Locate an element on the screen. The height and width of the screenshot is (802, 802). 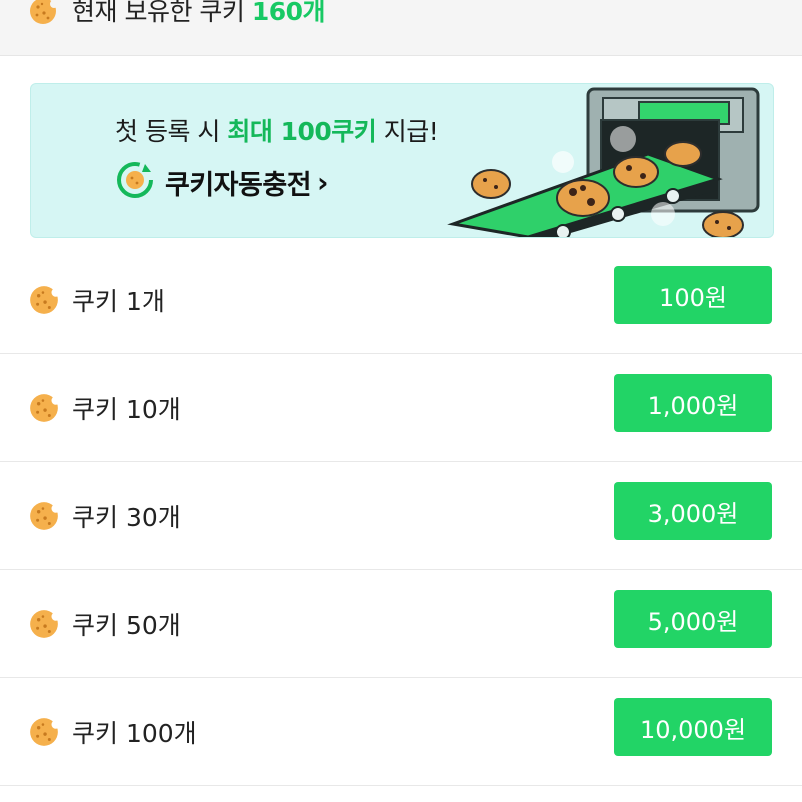
owned-cookies-text: 현재 보유한 쿠키 160개 is located at coordinates (199, 14).